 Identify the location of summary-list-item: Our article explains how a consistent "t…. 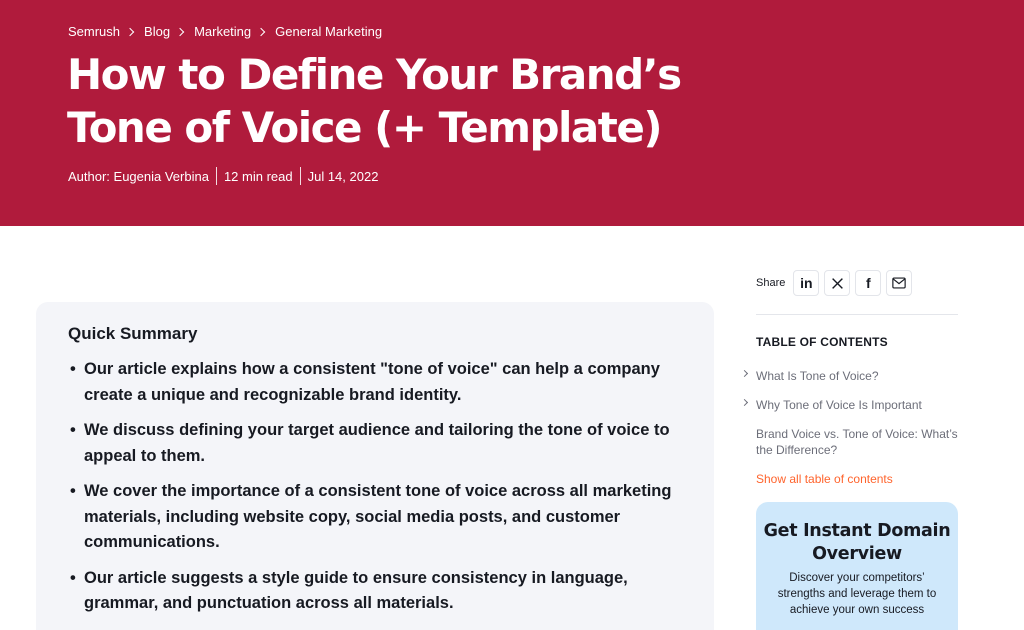
(374, 382).